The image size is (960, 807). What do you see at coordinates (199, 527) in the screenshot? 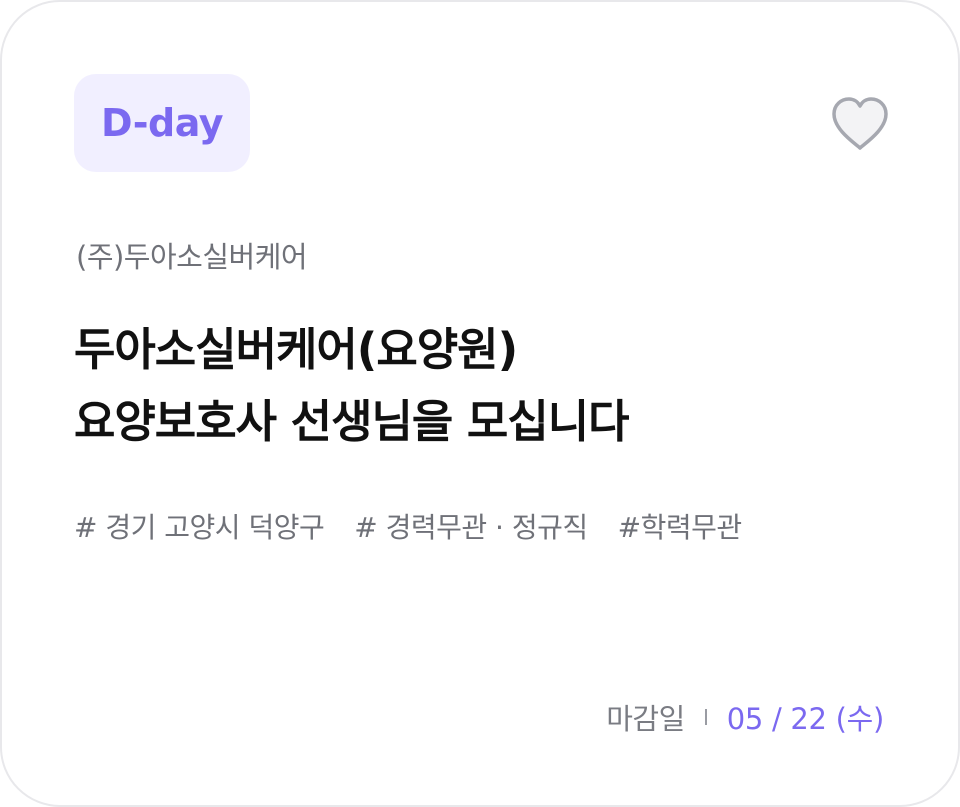
I see `tag-location: # 경기 고양시 덕양구` at bounding box center [199, 527].